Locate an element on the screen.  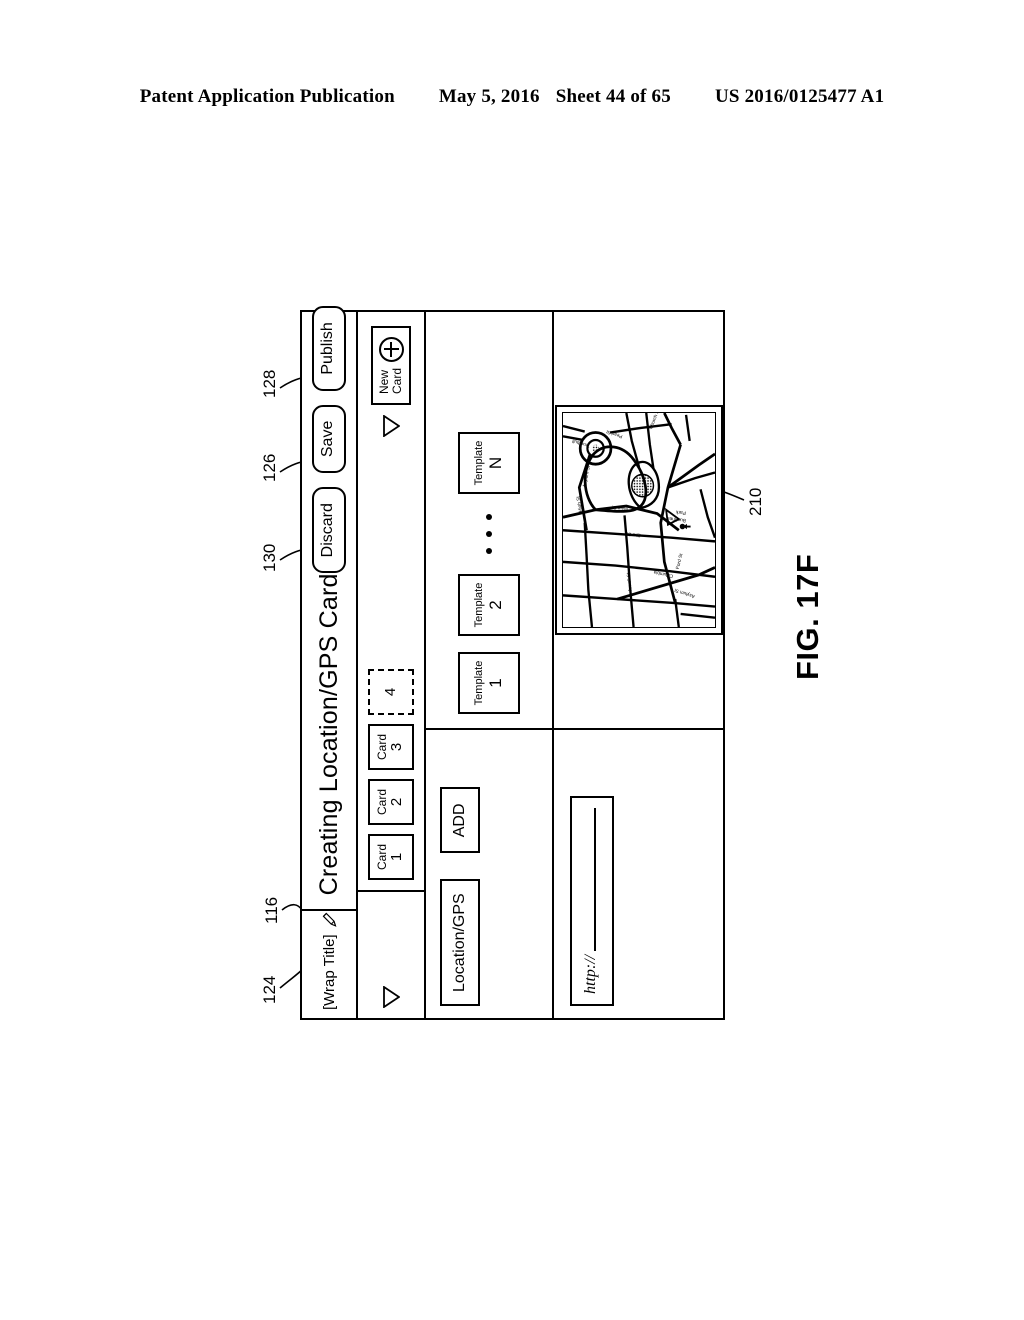
card-editor-panel: Location/GPS ADD http:// is located at coordinates (574, 873).